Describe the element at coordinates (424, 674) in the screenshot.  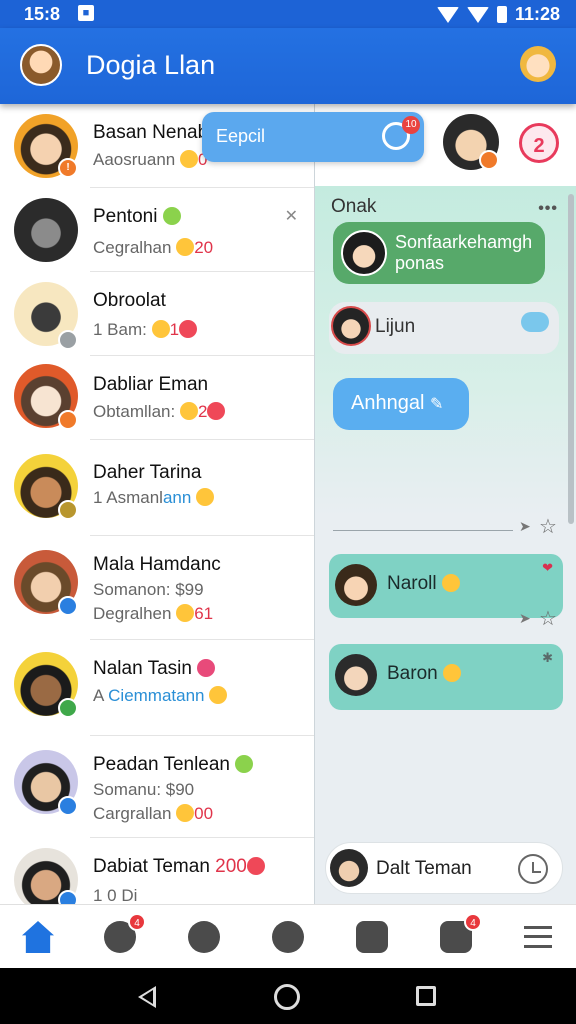
I see `message-text: Baron` at that location.